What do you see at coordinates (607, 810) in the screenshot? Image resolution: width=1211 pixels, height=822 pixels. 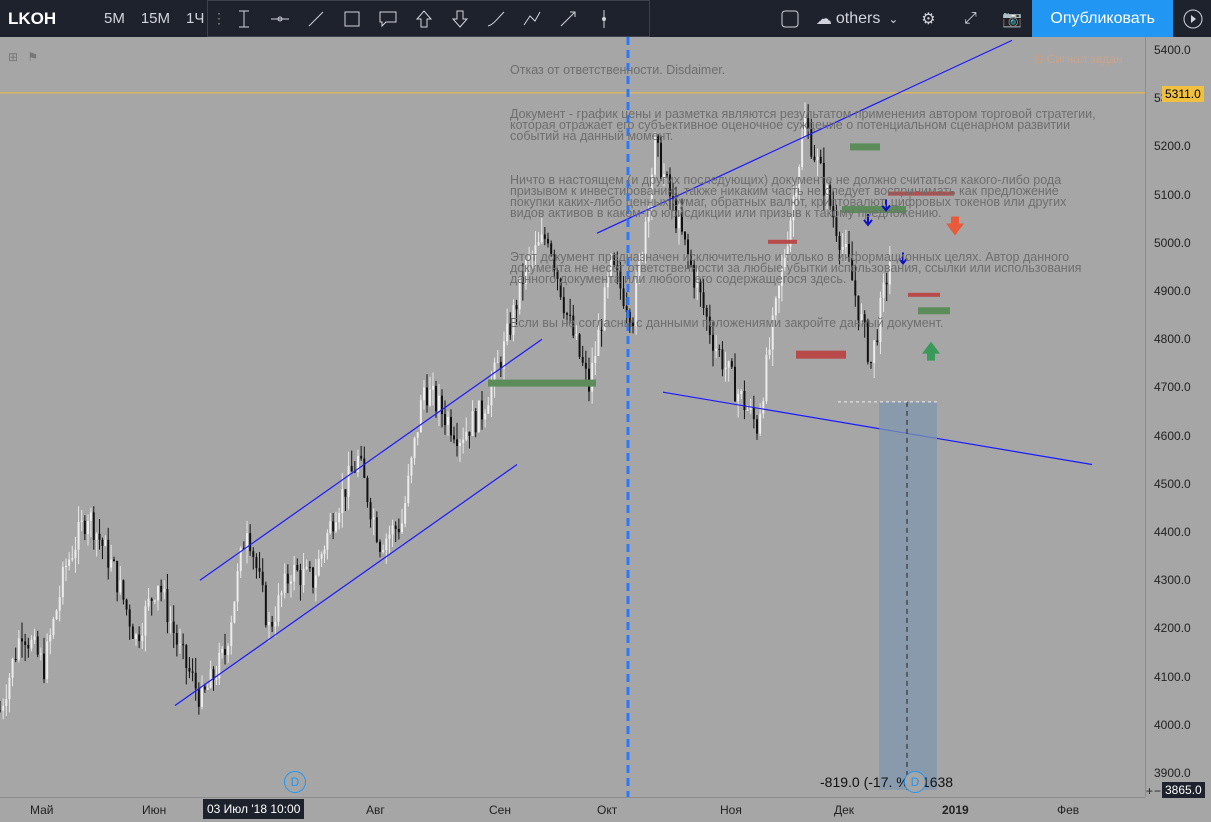 I see `time-label: Окт` at bounding box center [607, 810].